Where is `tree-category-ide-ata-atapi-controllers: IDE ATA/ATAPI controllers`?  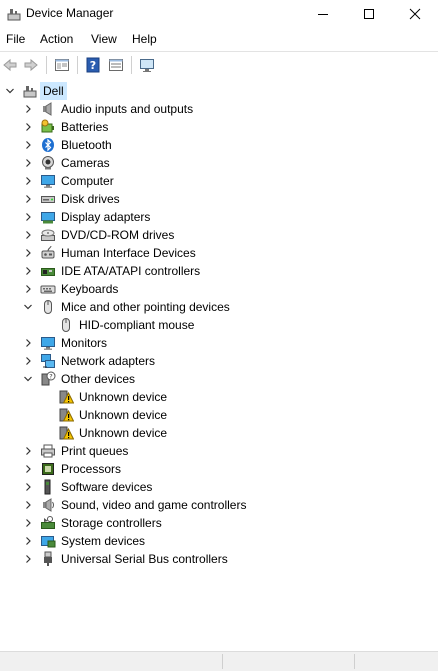 tree-category-ide-ata-atapi-controllers: IDE ATA/ATAPI controllers is located at coordinates (111, 271).